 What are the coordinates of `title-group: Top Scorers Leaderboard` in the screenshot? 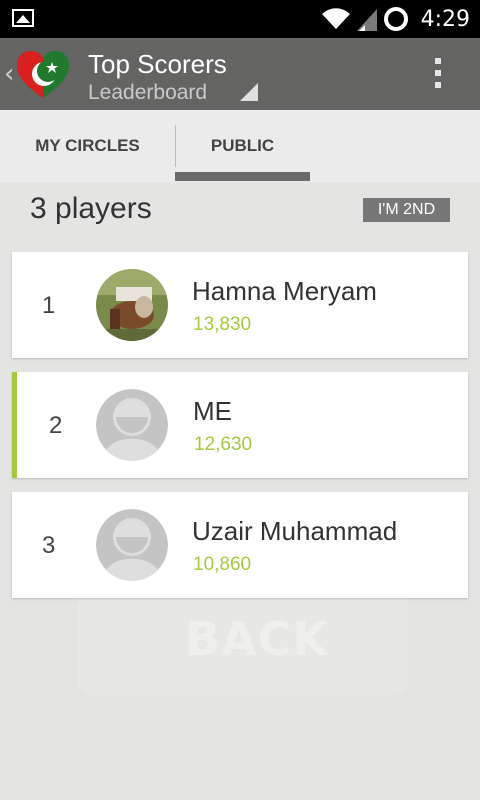 It's located at (157, 77).